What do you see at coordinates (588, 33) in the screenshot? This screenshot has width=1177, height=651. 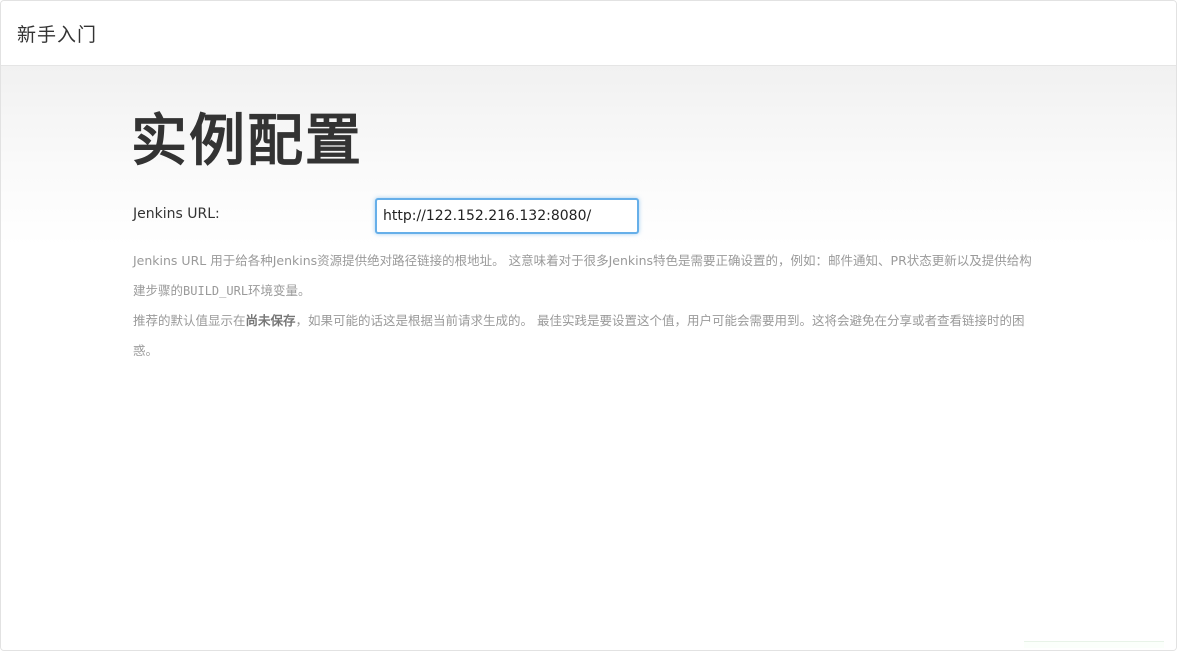 I see `header-bar: 新手入门` at bounding box center [588, 33].